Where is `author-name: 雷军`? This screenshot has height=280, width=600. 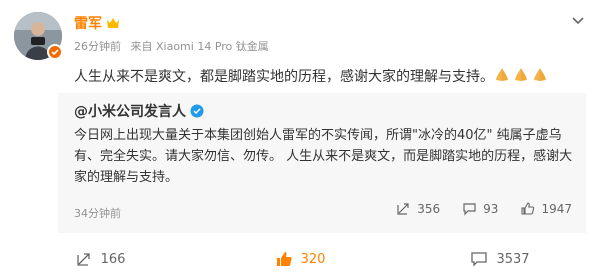 author-name: 雷军 is located at coordinates (88, 23).